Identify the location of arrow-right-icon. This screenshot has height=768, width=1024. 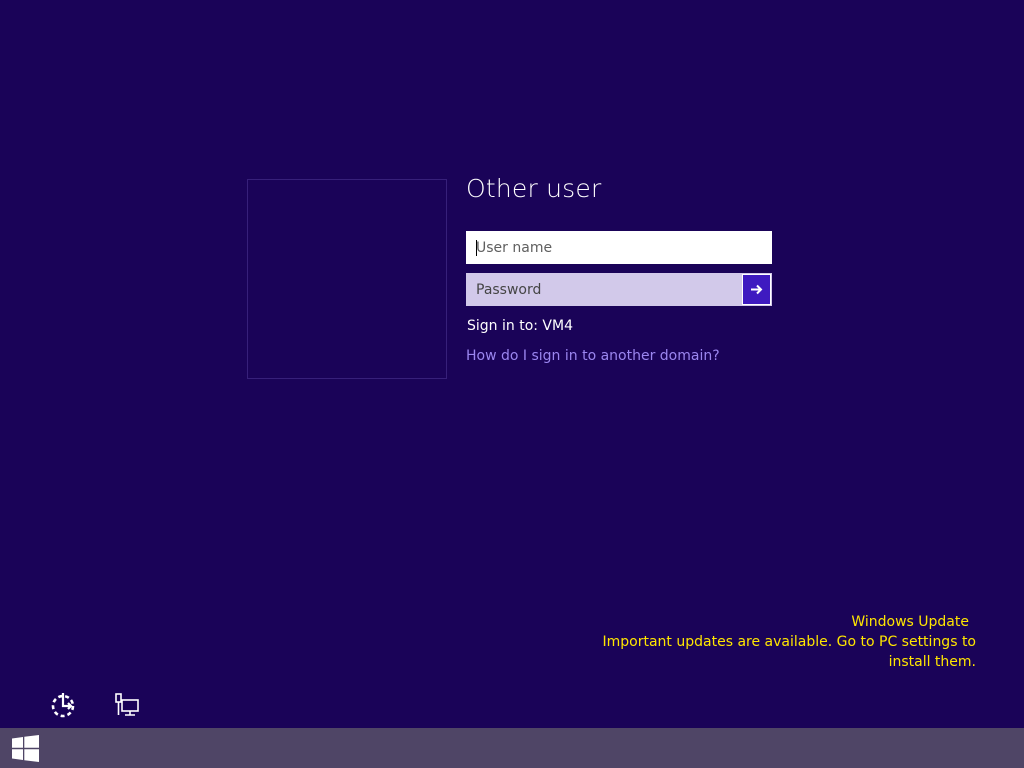
(757, 289).